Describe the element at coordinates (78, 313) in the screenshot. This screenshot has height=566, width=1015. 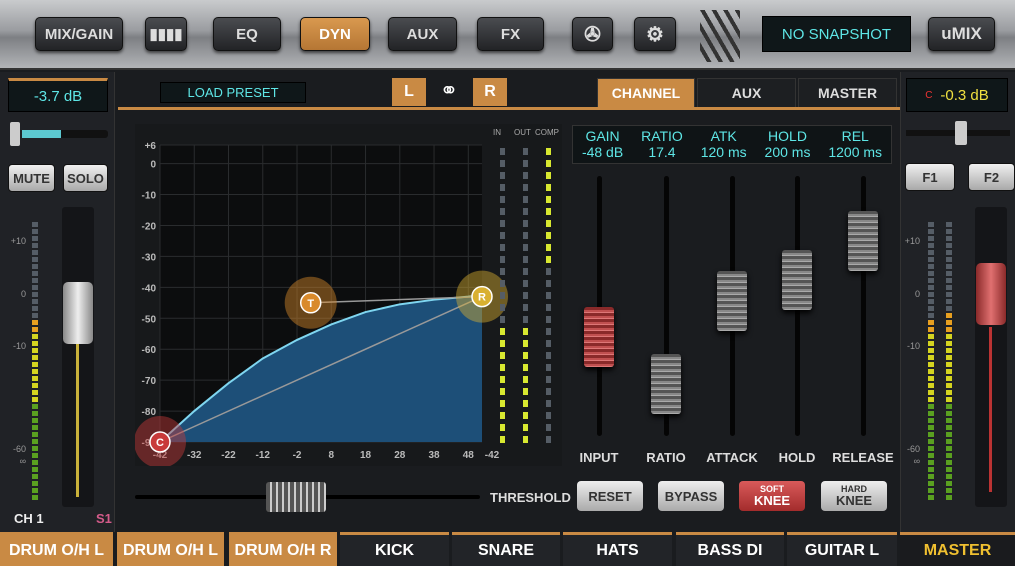
I see `channel-fader-knob` at that location.